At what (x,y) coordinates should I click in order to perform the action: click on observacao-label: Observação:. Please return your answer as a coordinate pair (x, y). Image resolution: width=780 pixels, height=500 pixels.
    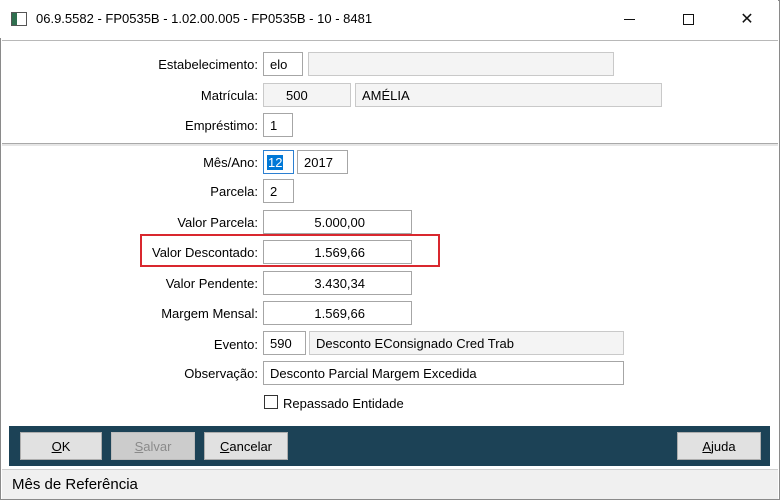
    Looking at the image, I should click on (221, 373).